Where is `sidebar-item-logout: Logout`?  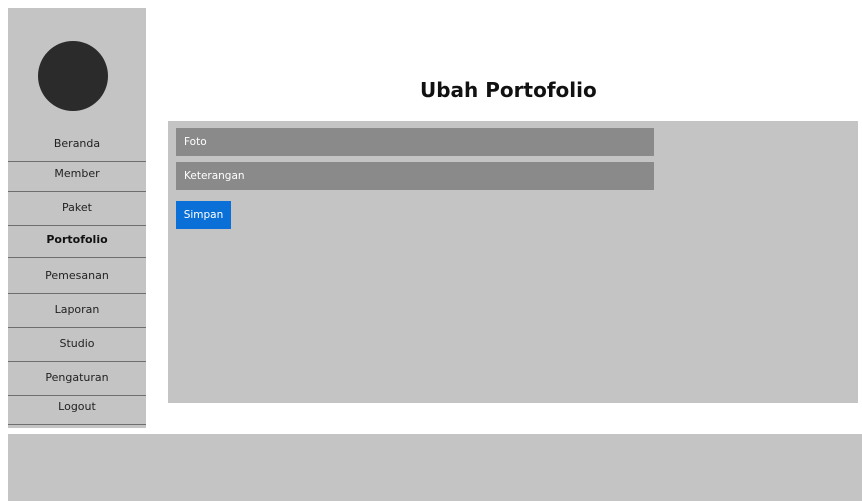 sidebar-item-logout: Logout is located at coordinates (77, 410).